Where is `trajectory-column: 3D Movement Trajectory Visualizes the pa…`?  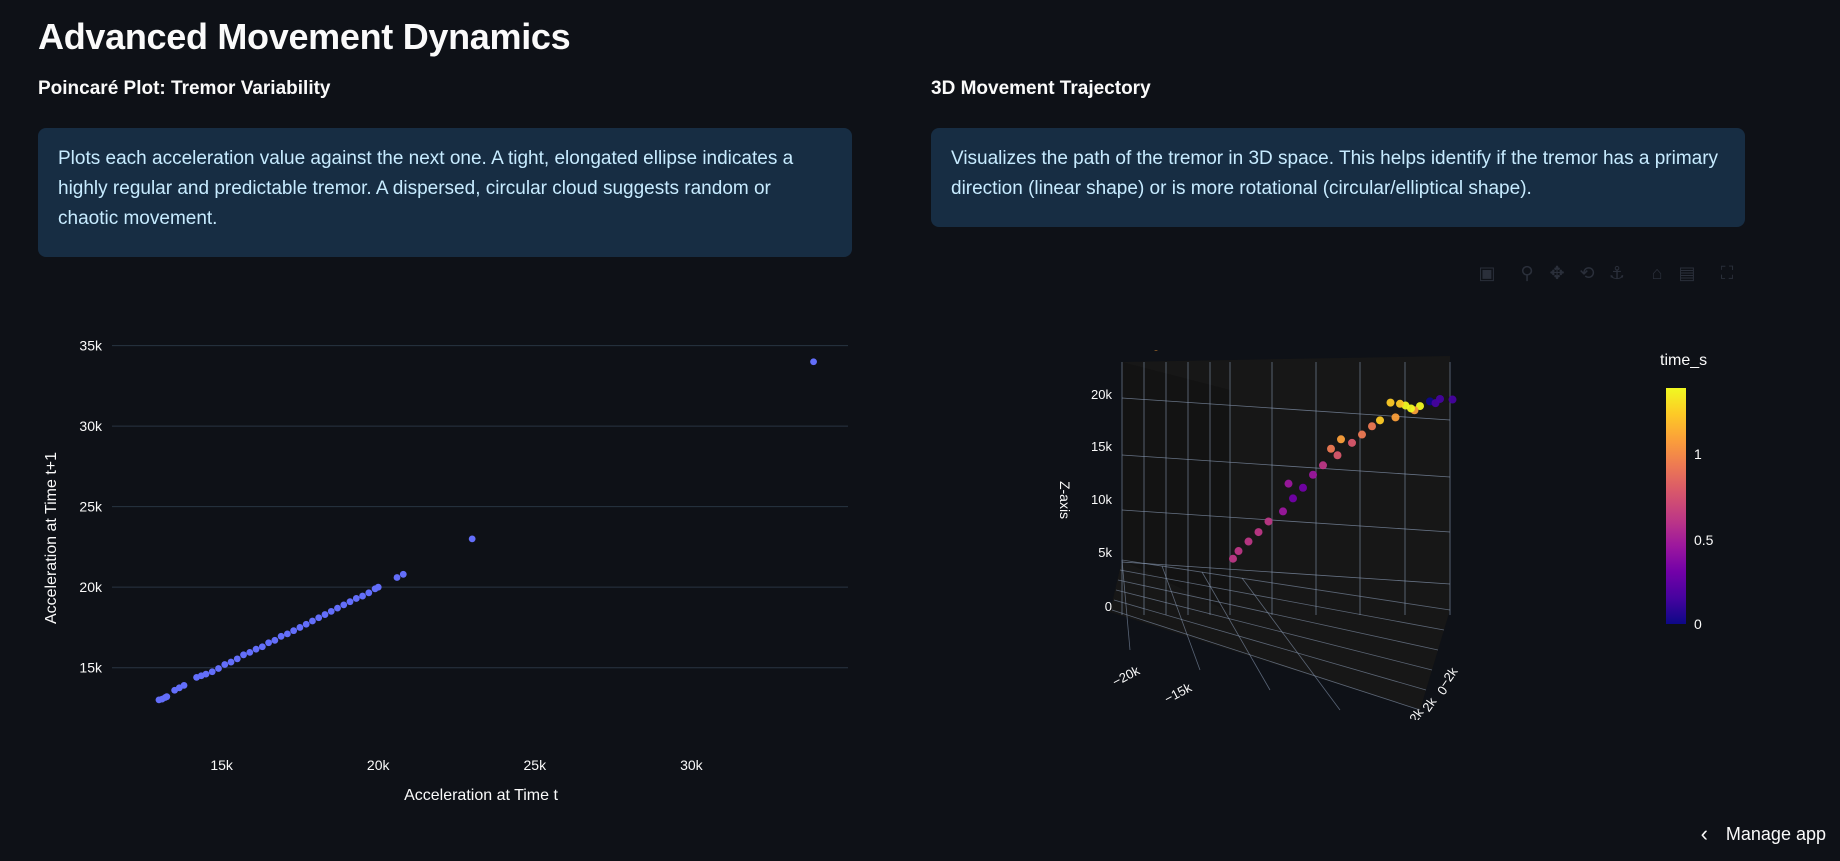
trajectory-column: 3D Movement Trajectory Visualizes the pa… is located at coordinates (1338, 152).